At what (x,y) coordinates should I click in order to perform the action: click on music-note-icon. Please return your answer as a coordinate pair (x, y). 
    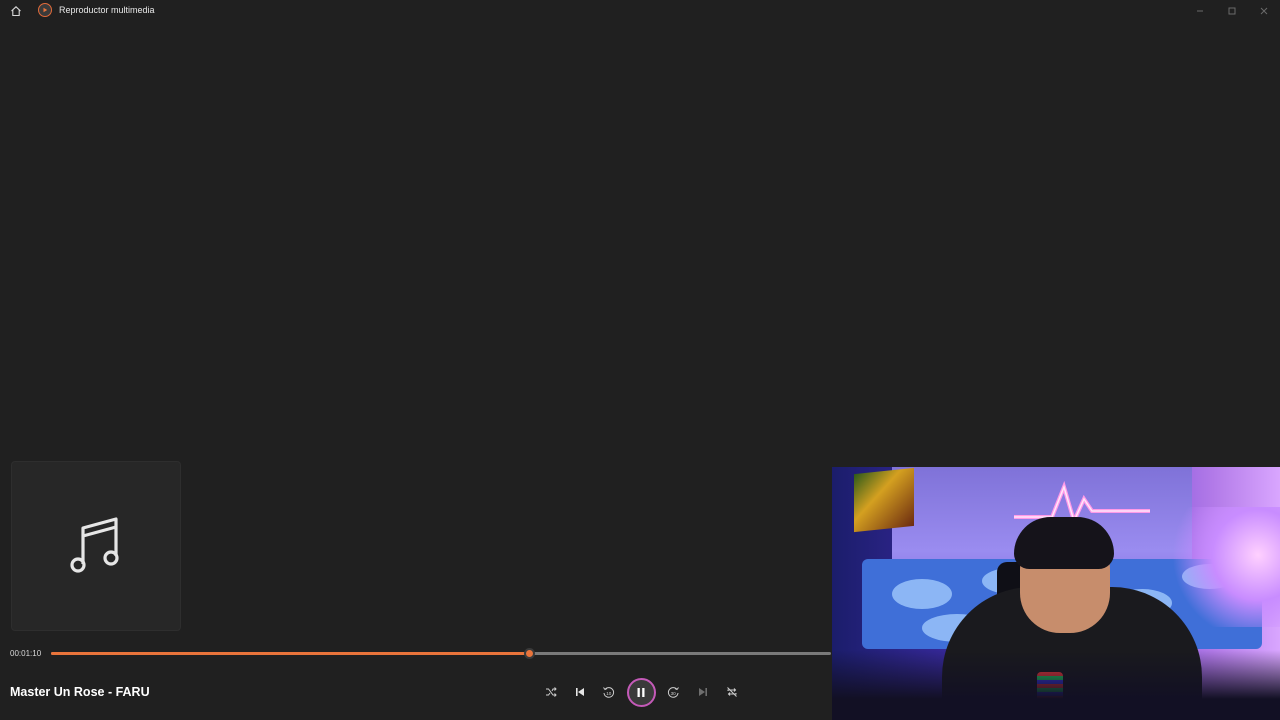
    Looking at the image, I should click on (94, 545).